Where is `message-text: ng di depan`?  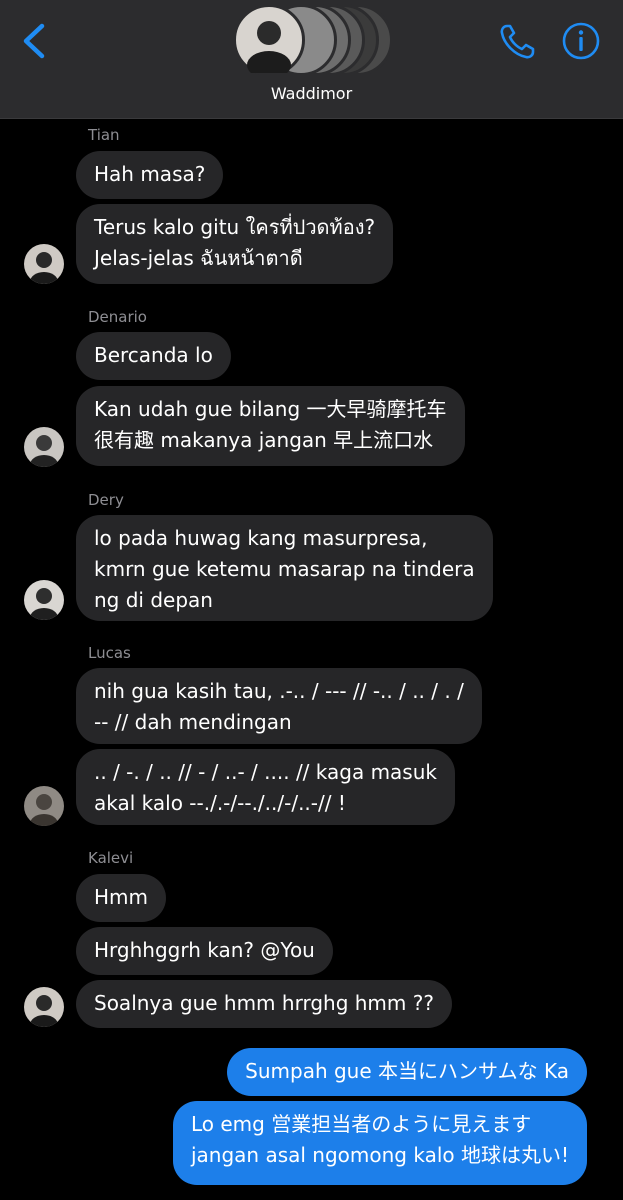
message-text: ng di depan is located at coordinates (153, 600).